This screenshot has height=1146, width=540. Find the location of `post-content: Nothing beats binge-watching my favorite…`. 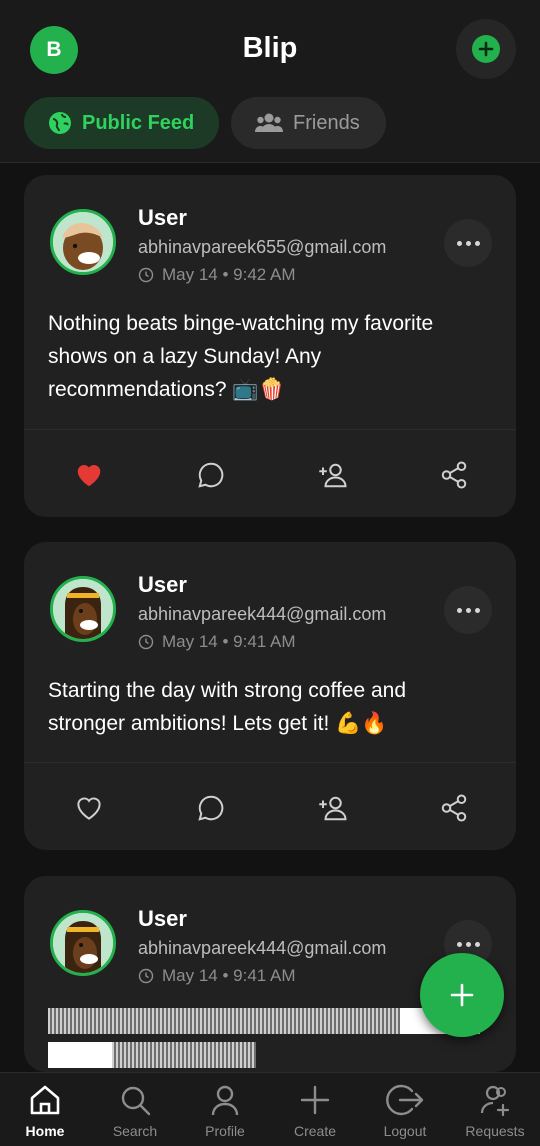

post-content: Nothing beats binge-watching my favorite… is located at coordinates (241, 356).